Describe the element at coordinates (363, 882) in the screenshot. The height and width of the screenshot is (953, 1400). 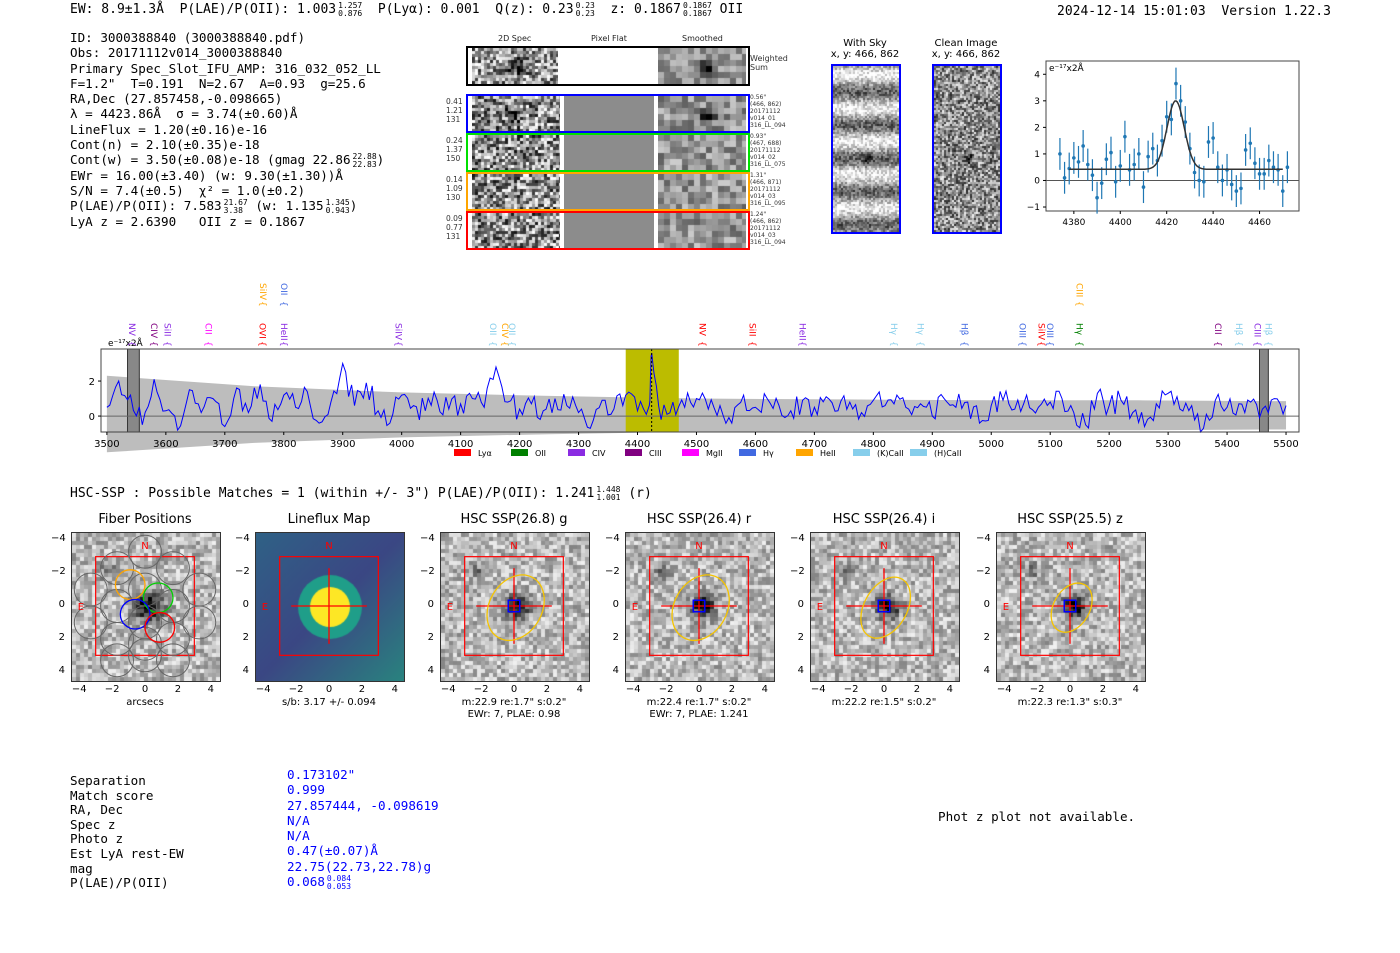
I see `value-plae: 0.068 0.084 0.053` at that location.